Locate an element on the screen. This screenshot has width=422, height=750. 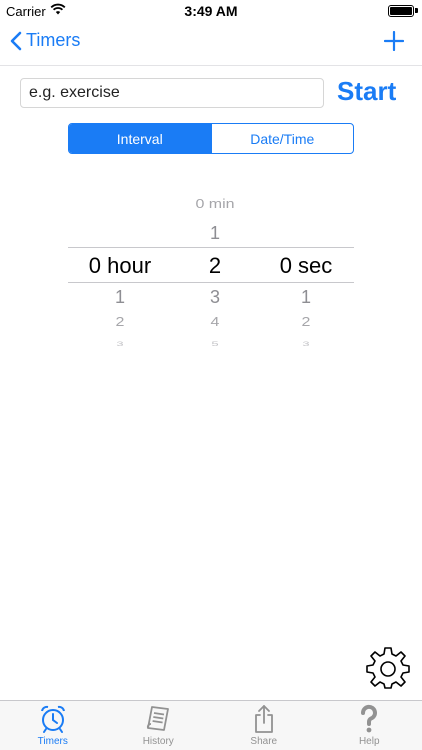
hour-option: 2 is located at coordinates (120, 323).